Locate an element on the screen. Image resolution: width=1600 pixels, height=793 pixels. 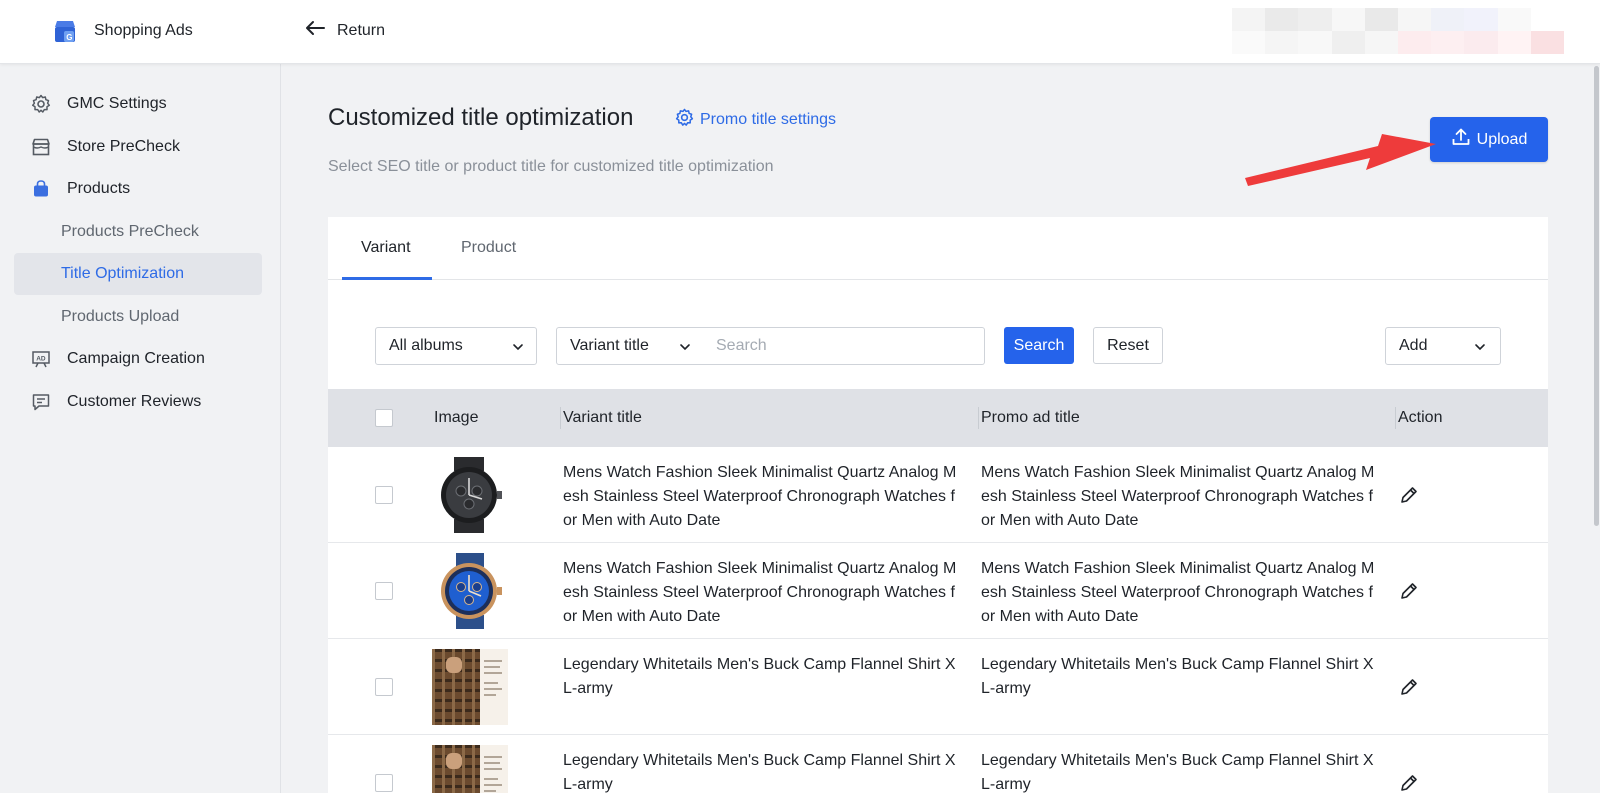
sidebar-item-label: Products Upload is located at coordinates (120, 316).